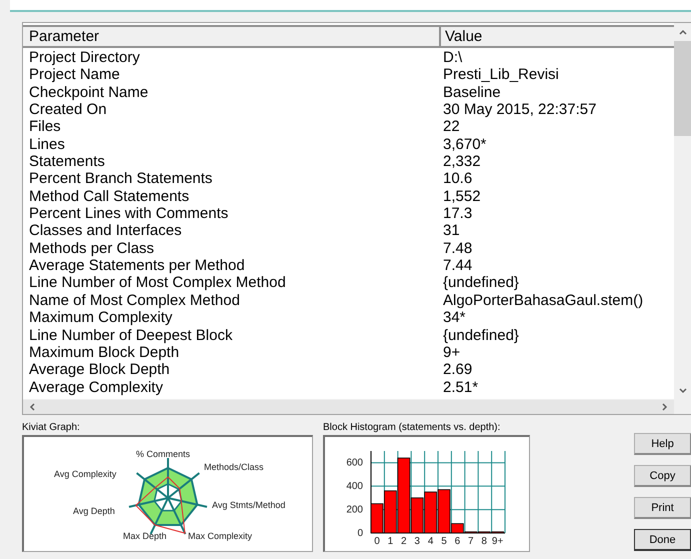  I want to click on axis-tick-label: 600, so click(354, 463).